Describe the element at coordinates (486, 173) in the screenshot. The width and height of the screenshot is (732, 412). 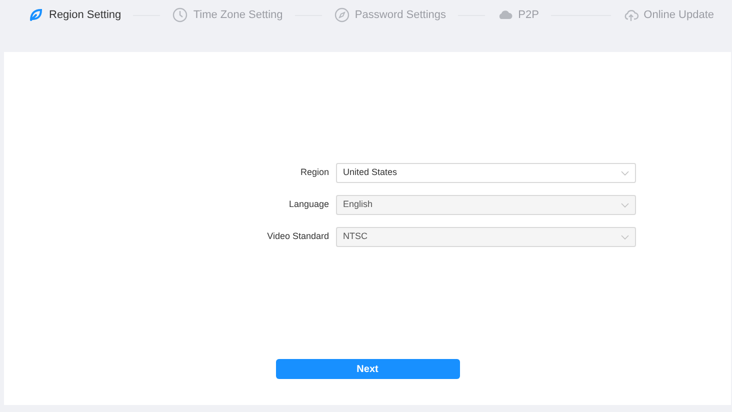
I see `select-field: United States` at that location.